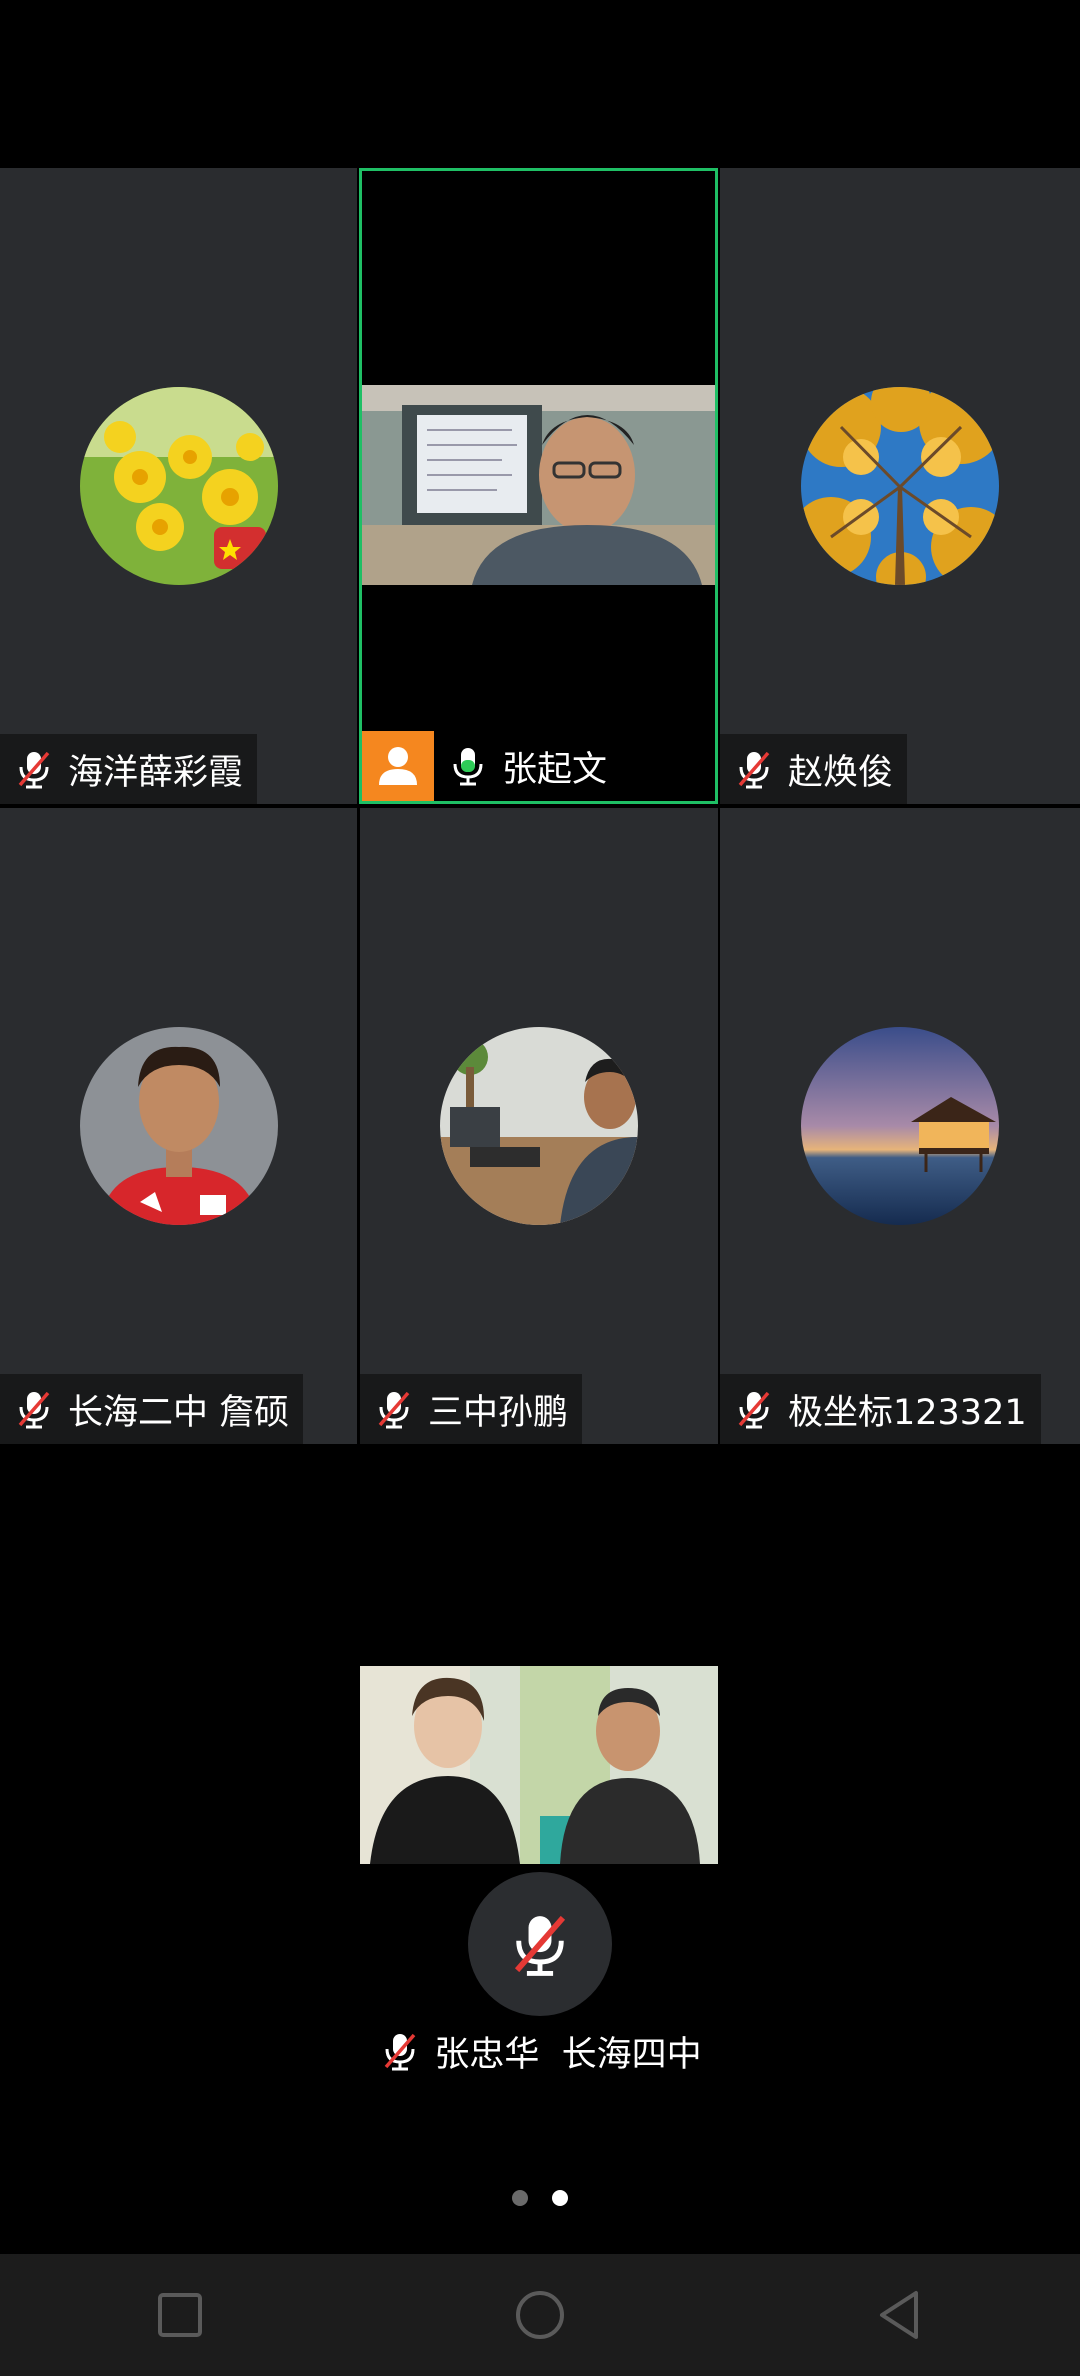 The image size is (1080, 2376). I want to click on recent-apps-button, so click(180, 2315).